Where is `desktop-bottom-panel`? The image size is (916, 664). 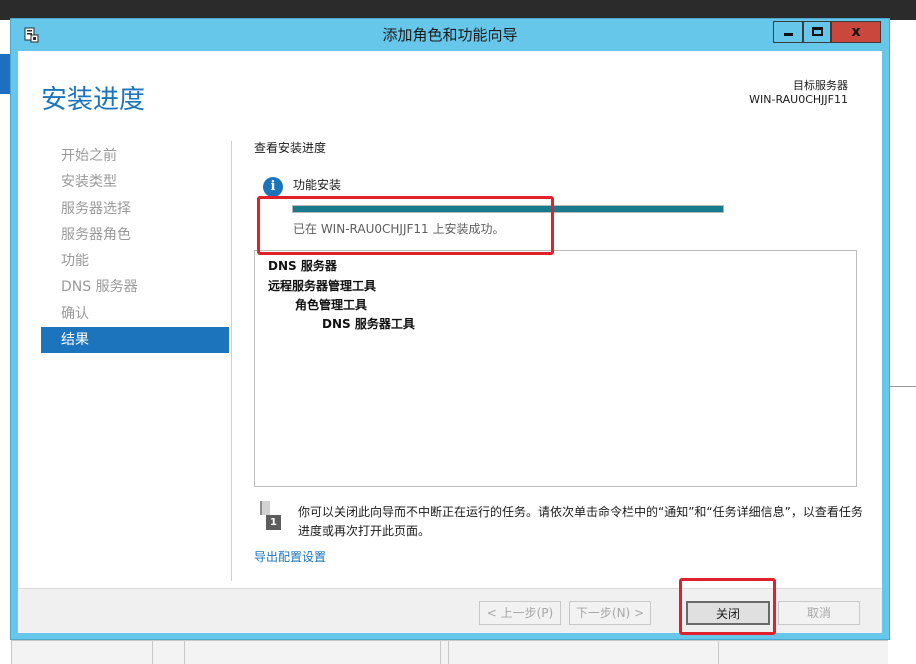
desktop-bottom-panel is located at coordinates (450, 652).